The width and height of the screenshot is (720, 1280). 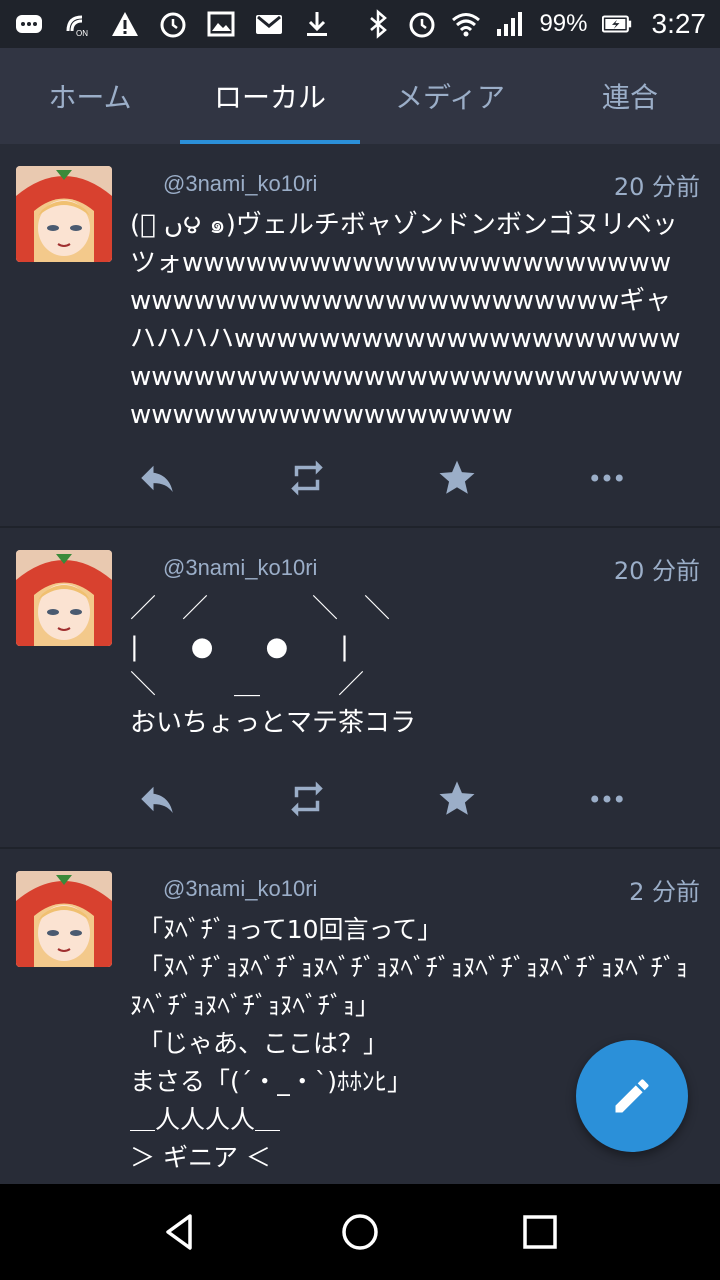 I want to click on home-button, so click(x=360, y=1232).